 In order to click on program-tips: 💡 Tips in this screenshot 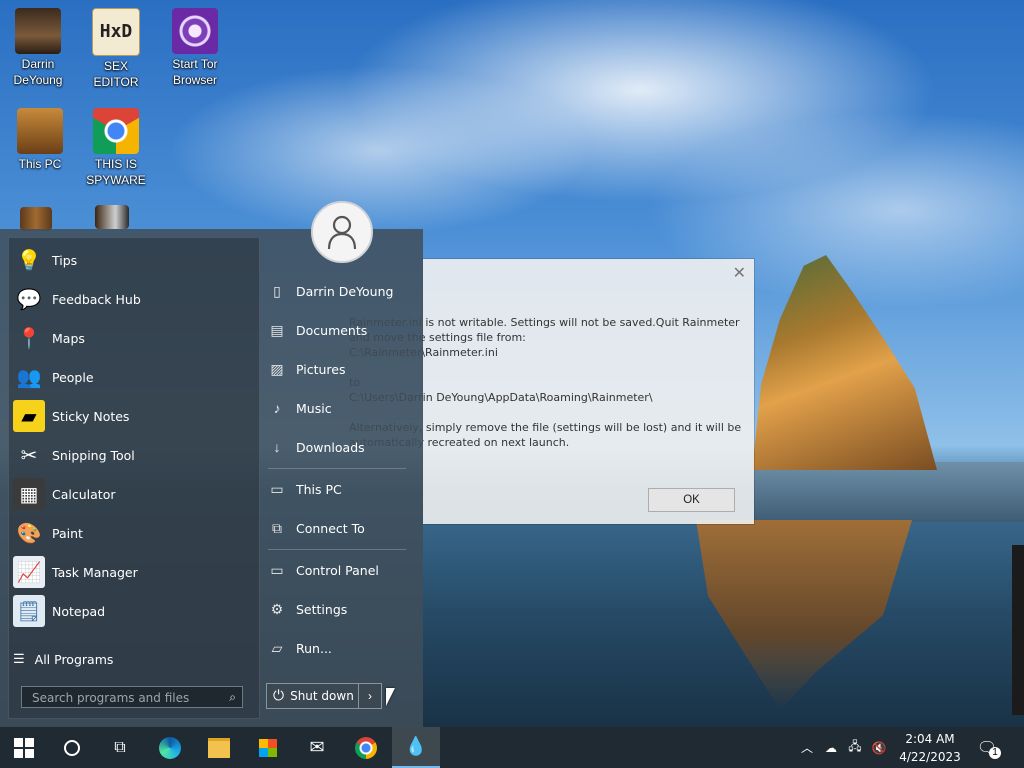, I will do `click(133, 260)`.